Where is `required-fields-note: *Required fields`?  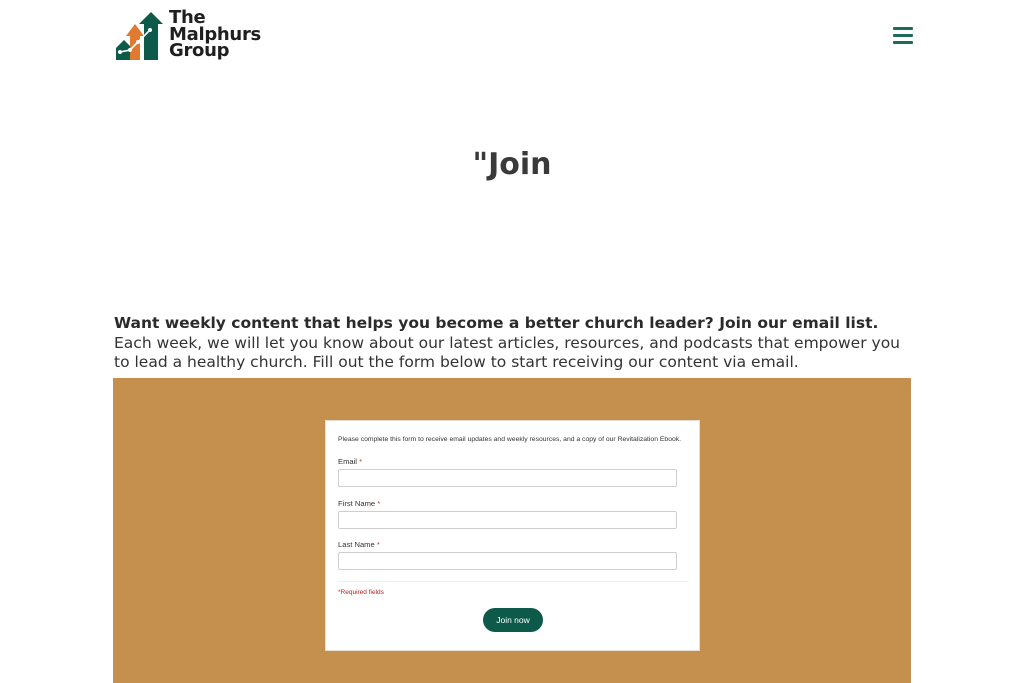 required-fields-note: *Required fields is located at coordinates (361, 592).